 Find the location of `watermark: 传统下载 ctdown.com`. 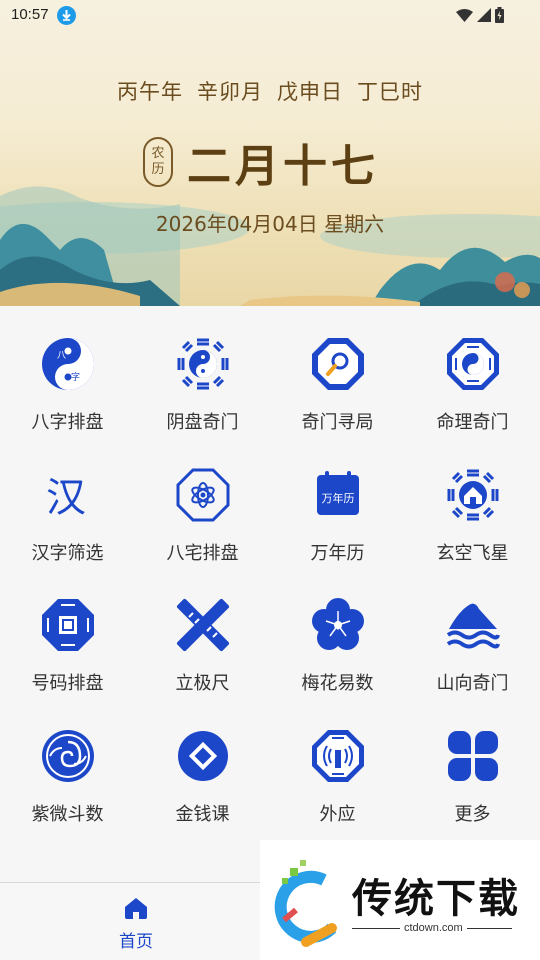

watermark: 传统下载 ctdown.com is located at coordinates (400, 900).